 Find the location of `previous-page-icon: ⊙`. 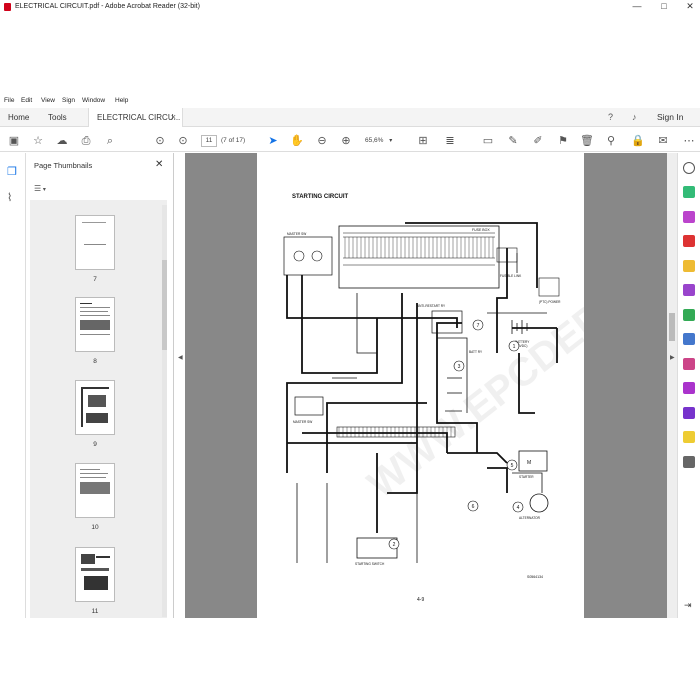

previous-page-icon: ⊙ is located at coordinates (160, 141).